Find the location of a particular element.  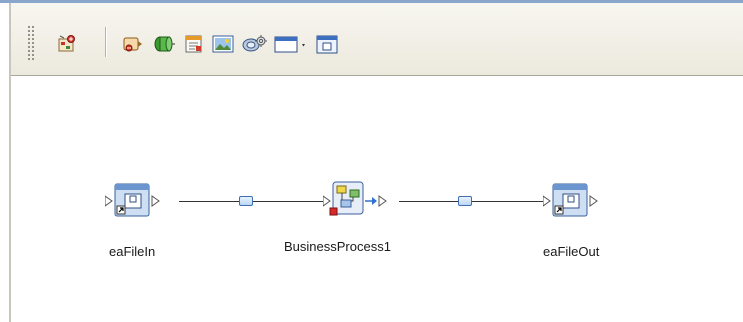

window-dropdown-icon is located at coordinates (291, 44).